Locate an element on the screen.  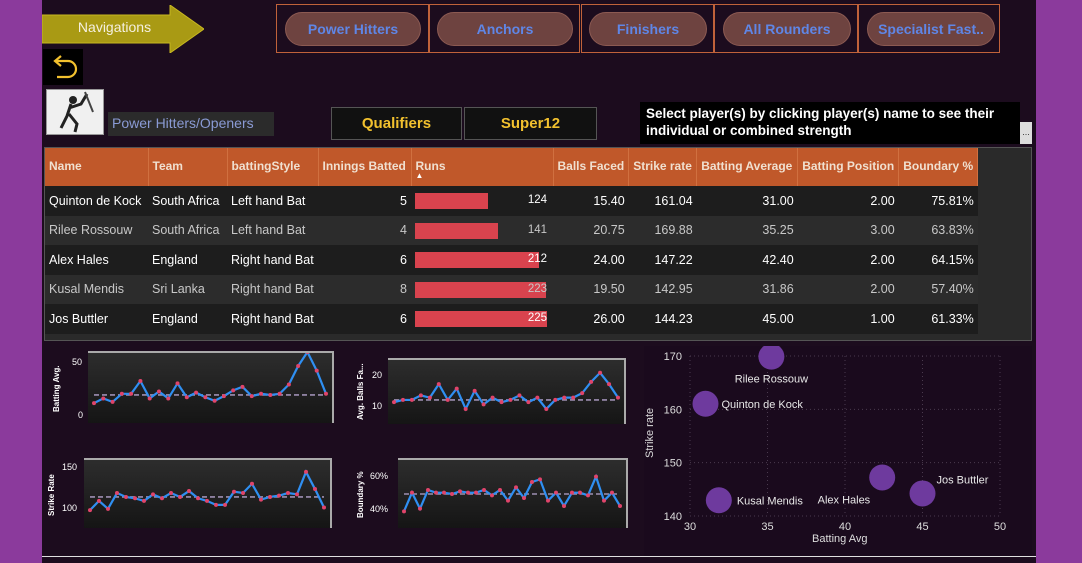
boundary-plot is located at coordinates (513, 493).